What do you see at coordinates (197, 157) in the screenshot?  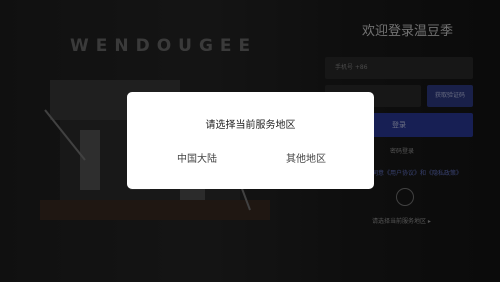 I see `option-mainland-china: 中国大陆` at bounding box center [197, 157].